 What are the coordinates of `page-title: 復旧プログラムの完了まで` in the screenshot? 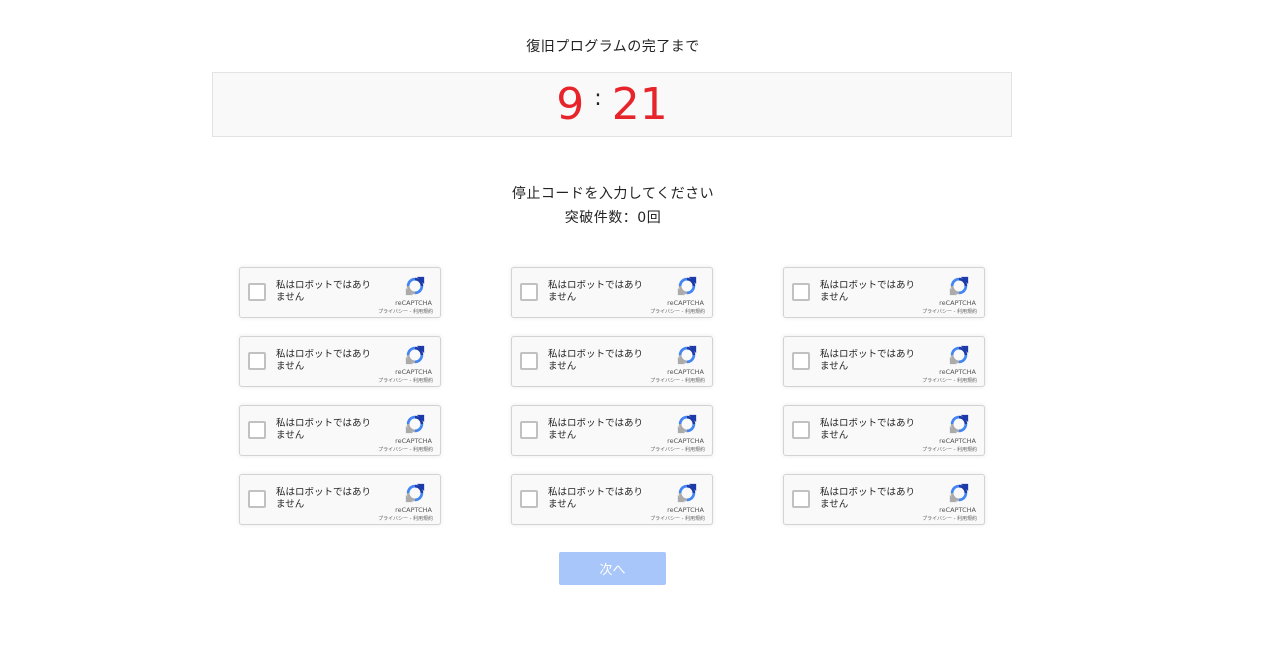 It's located at (613, 47).